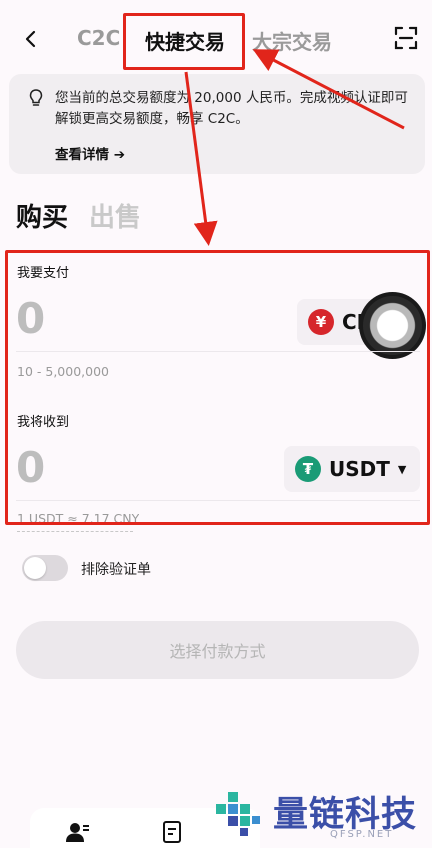  What do you see at coordinates (75, 531) in the screenshot?
I see `dashed-underline` at bounding box center [75, 531].